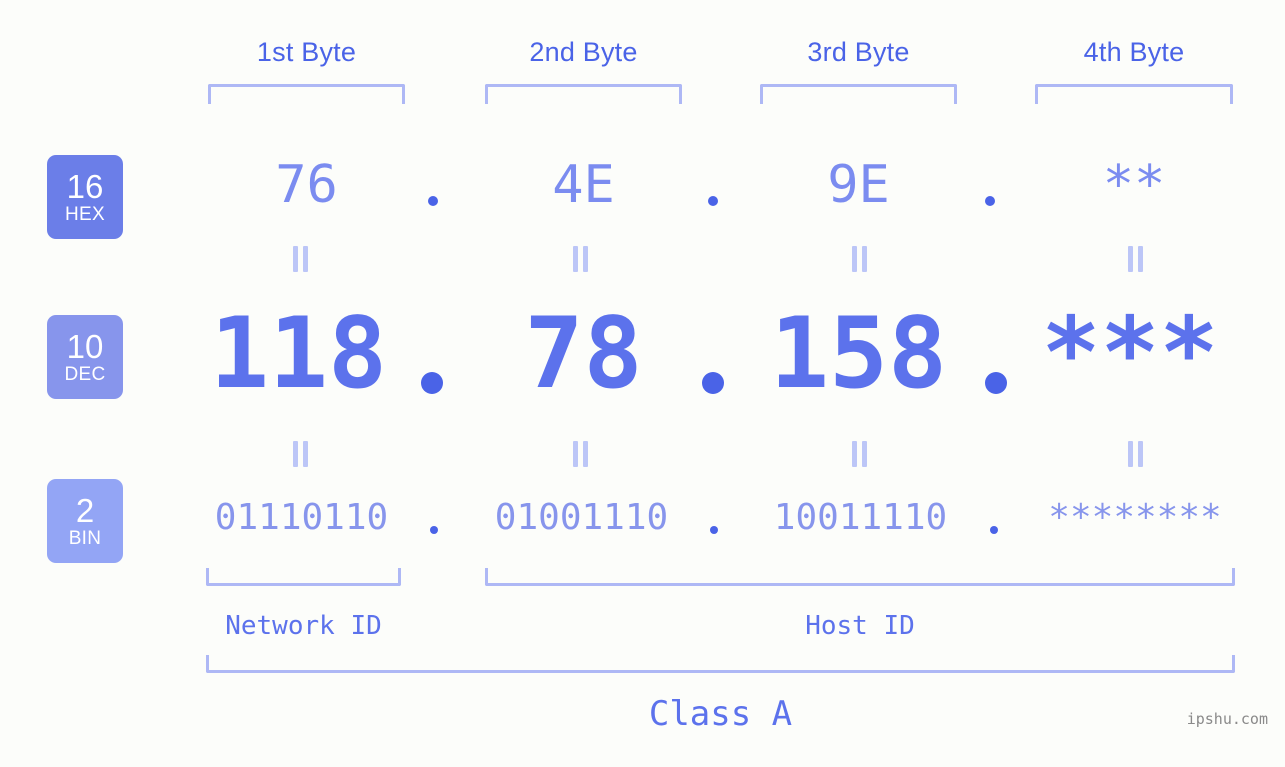 This screenshot has height=767, width=1285. What do you see at coordinates (1130, 354) in the screenshot?
I see `dec-byte-4: ***` at bounding box center [1130, 354].